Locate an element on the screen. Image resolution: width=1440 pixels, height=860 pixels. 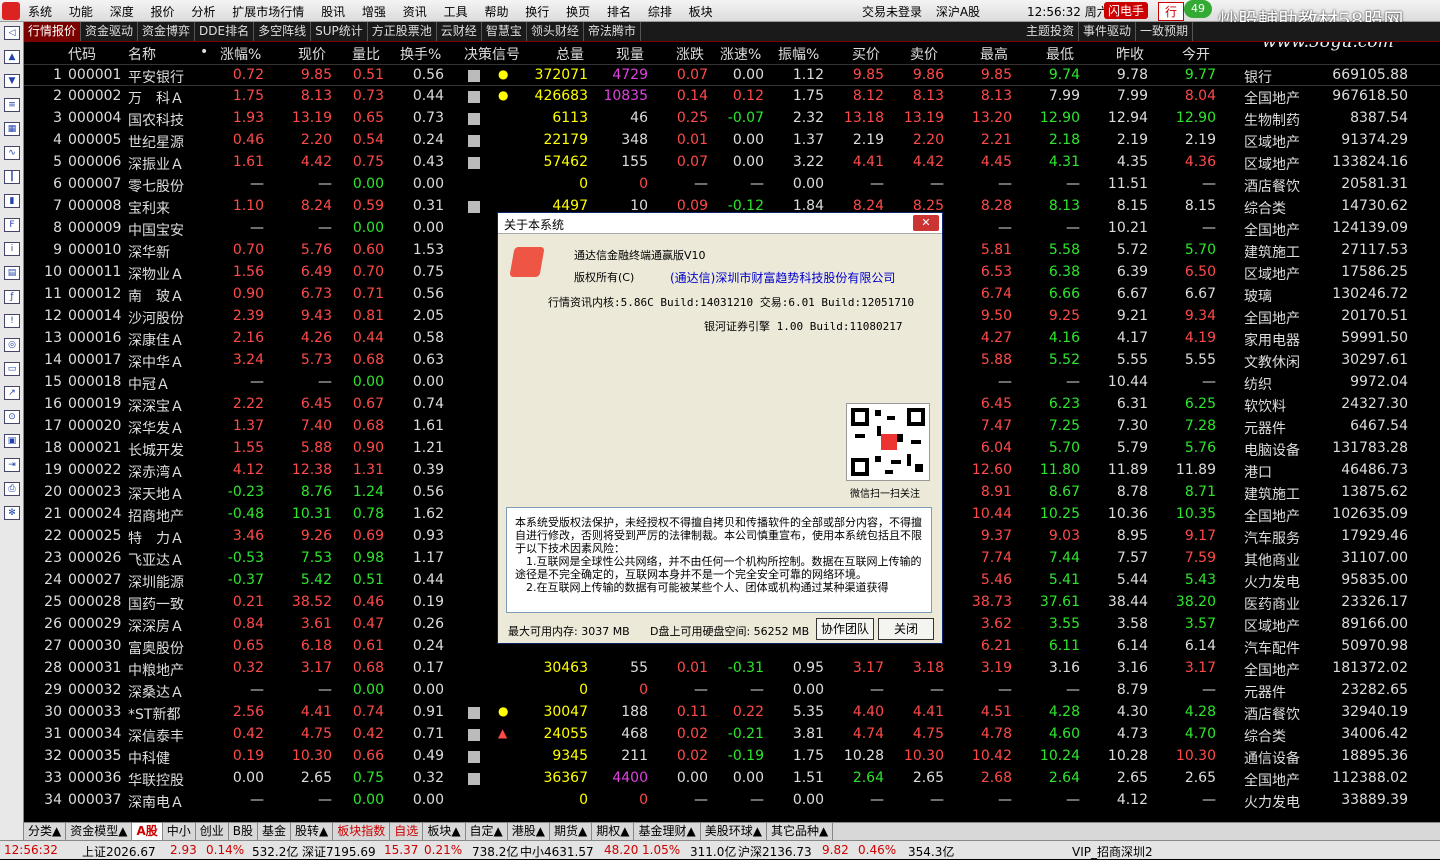
btab-category: 分类▲ is located at coordinates (45, 831).